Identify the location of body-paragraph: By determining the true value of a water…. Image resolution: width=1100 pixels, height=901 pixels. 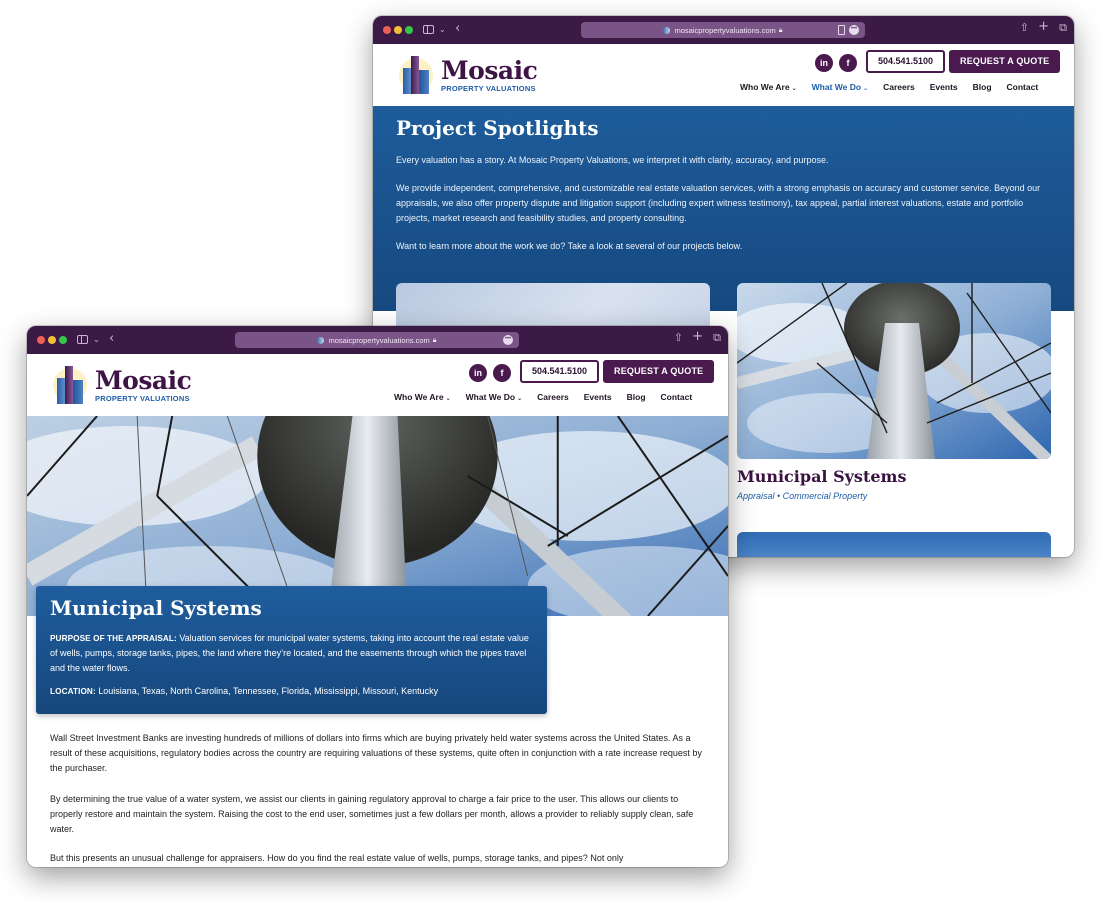
(372, 814).